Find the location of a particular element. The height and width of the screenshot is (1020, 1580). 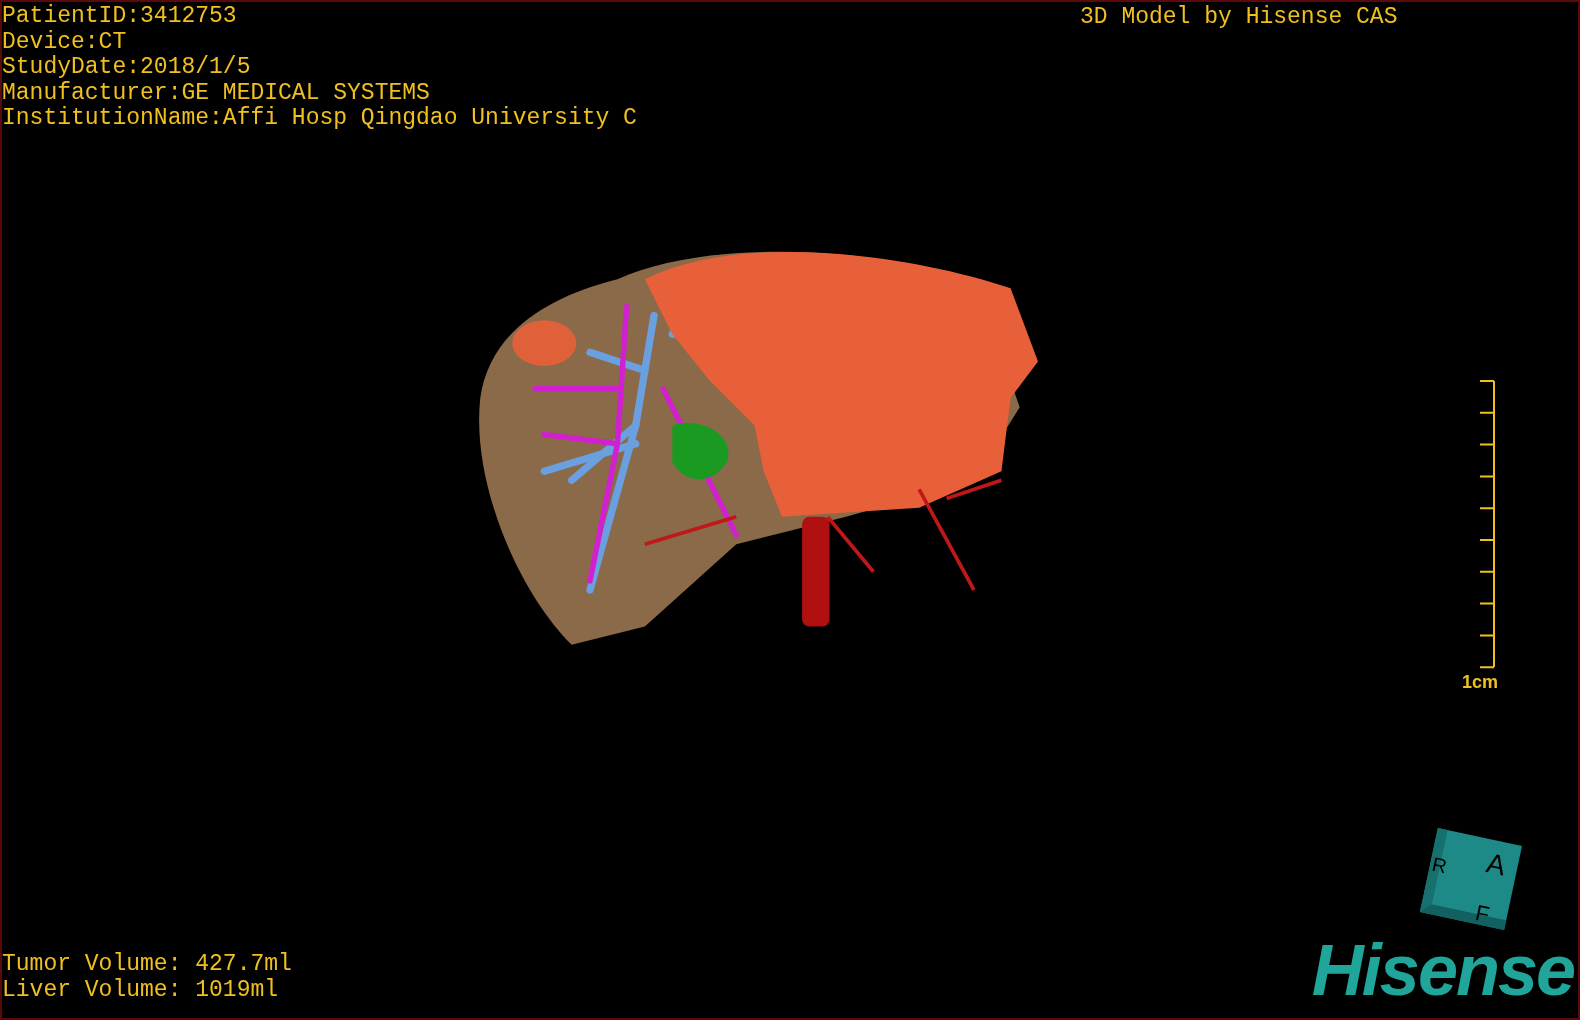

patient-info-text: StudyDate:2018/1/5 is located at coordinates (127, 68).